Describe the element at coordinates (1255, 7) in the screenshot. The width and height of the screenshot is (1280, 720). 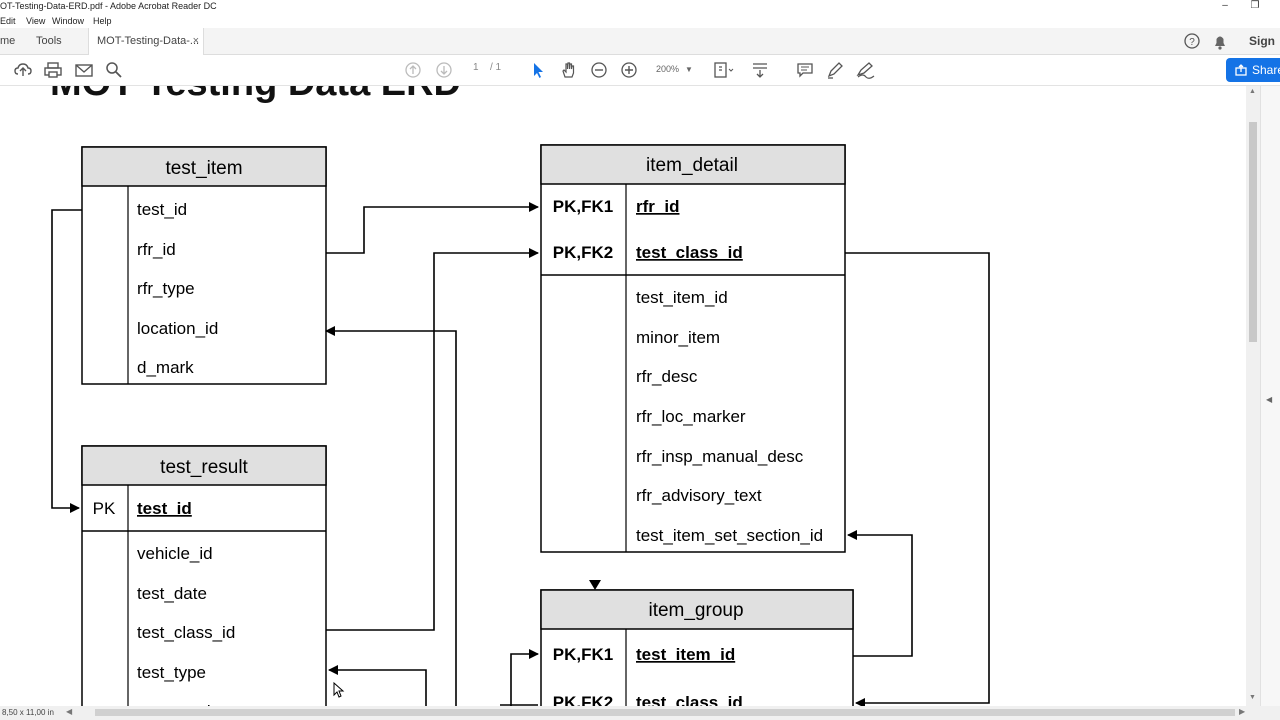
I see `restore-button: ❐` at that location.